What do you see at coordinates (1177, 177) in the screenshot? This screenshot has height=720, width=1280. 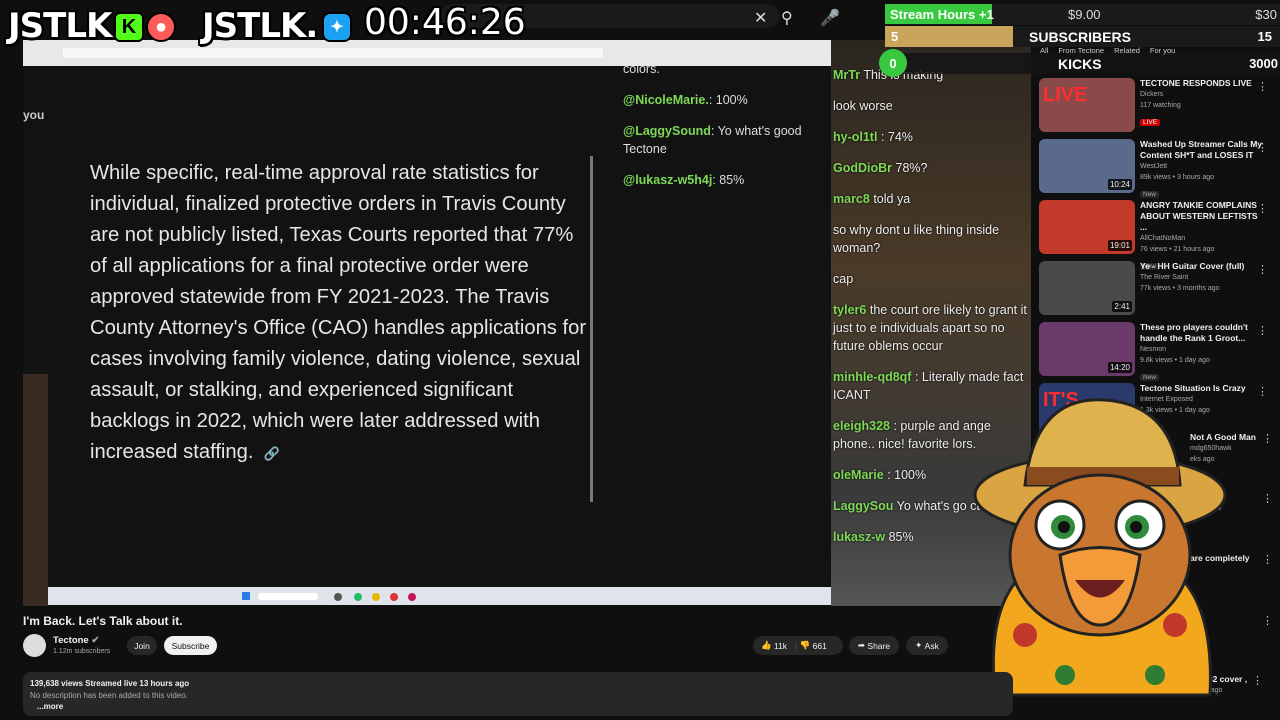 I see `recommendation-meta: 89k views • 3 hours ago` at bounding box center [1177, 177].